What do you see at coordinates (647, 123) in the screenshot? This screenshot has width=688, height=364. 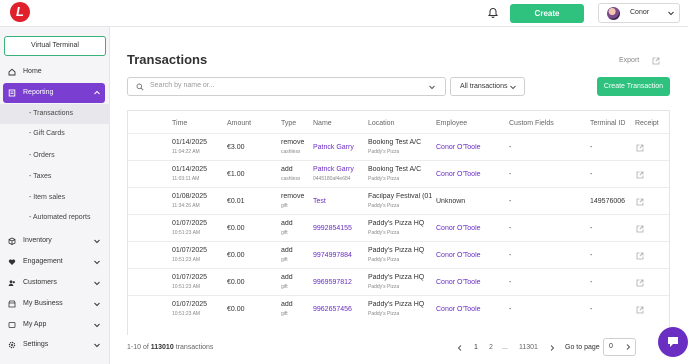 I see `column-header-receipt: Receipt` at bounding box center [647, 123].